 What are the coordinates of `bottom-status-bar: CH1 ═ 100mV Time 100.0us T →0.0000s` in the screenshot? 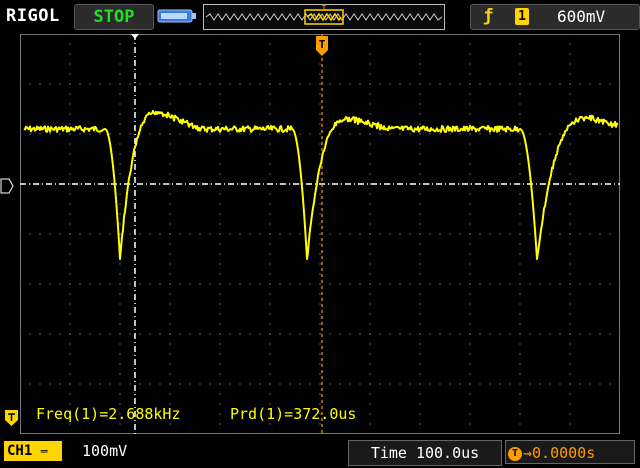 It's located at (320, 452).